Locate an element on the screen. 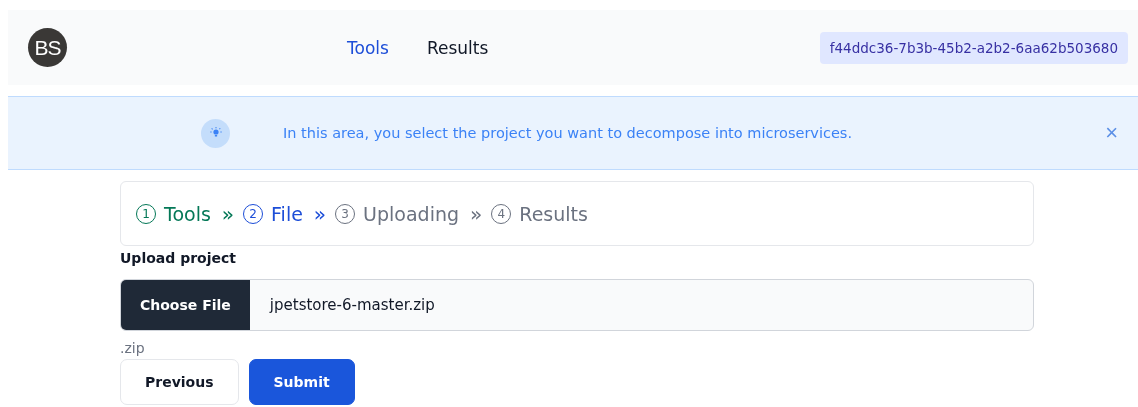 The image size is (1138, 407). nav-link: Tools is located at coordinates (368, 47).